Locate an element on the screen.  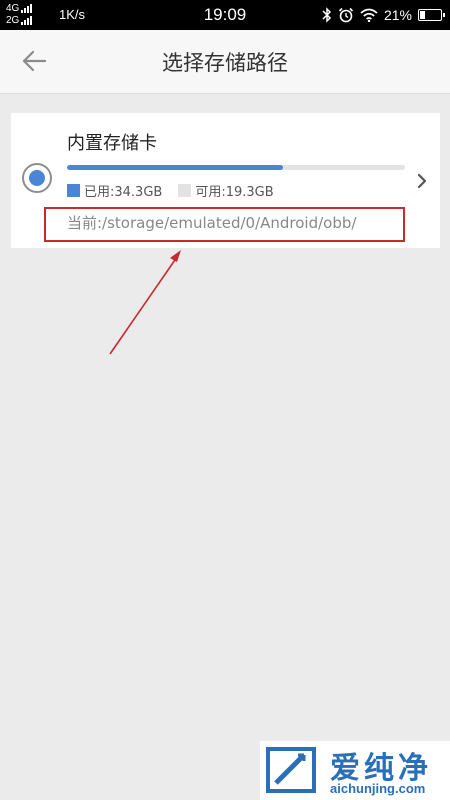
radio-selected-dot is located at coordinates (37, 178).